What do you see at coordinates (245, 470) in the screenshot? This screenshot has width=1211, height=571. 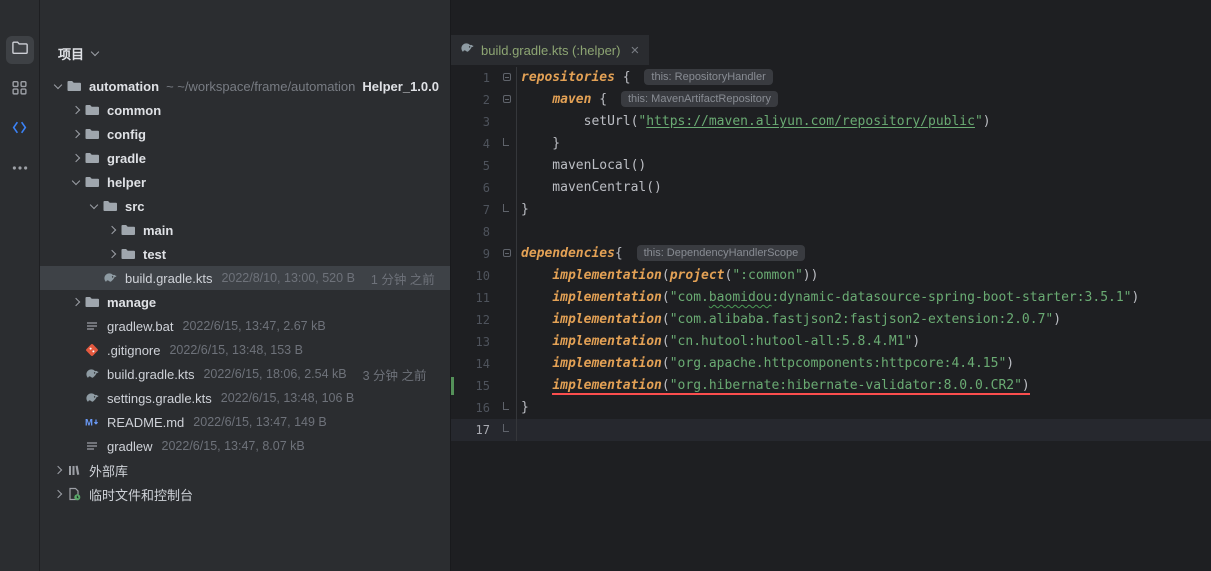 I see `tree-item-外部库: 外部库` at bounding box center [245, 470].